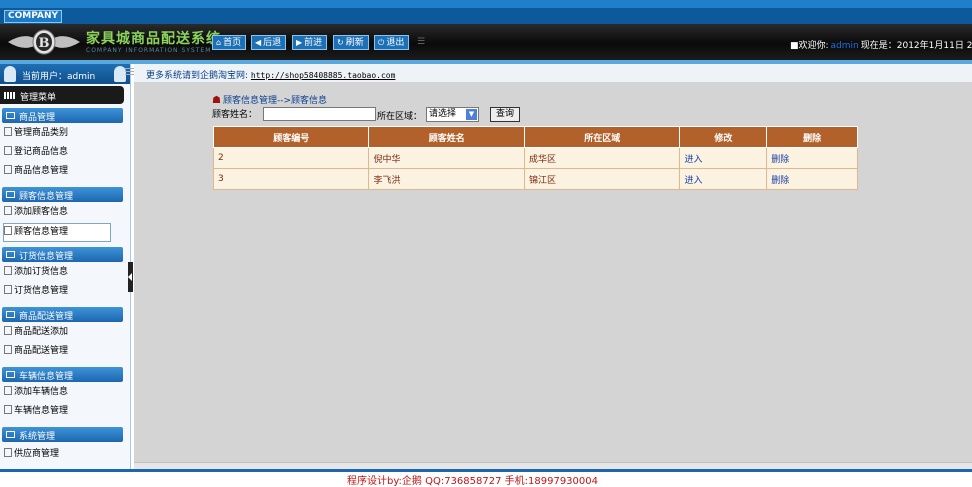  I want to click on customer-id-cell: 2, so click(291, 158).